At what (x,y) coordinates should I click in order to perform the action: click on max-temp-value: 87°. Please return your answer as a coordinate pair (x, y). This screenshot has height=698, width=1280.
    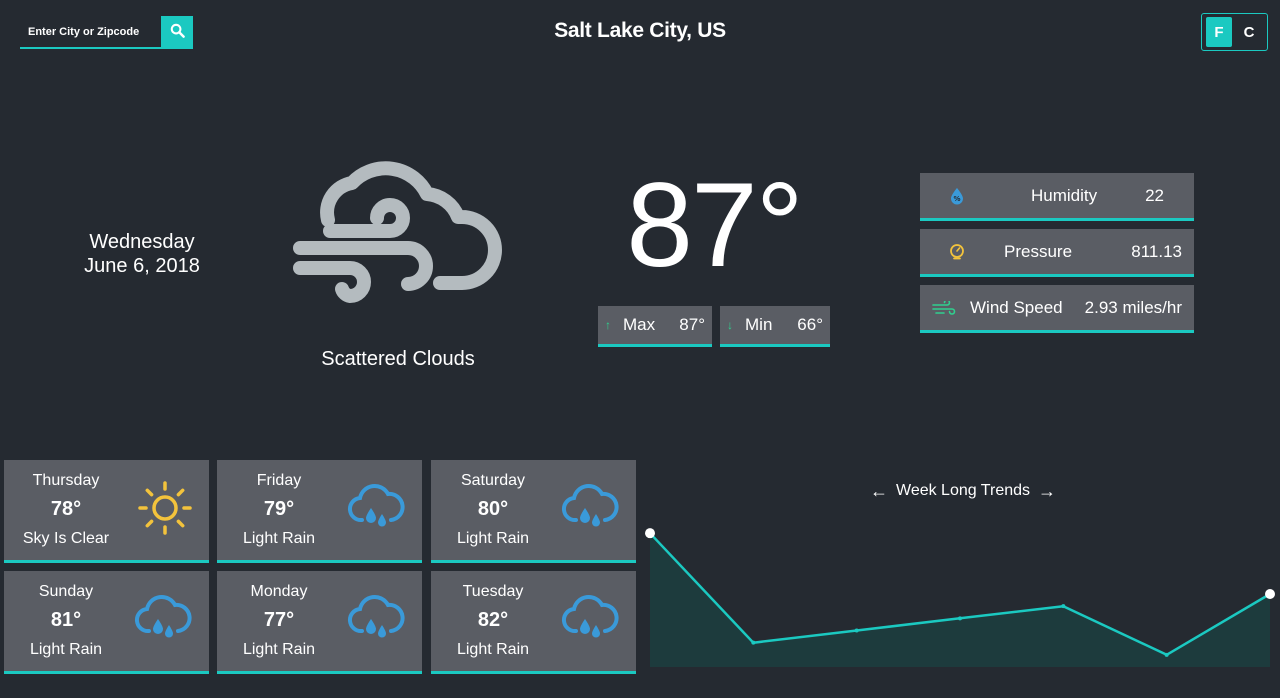
    Looking at the image, I should click on (692, 324).